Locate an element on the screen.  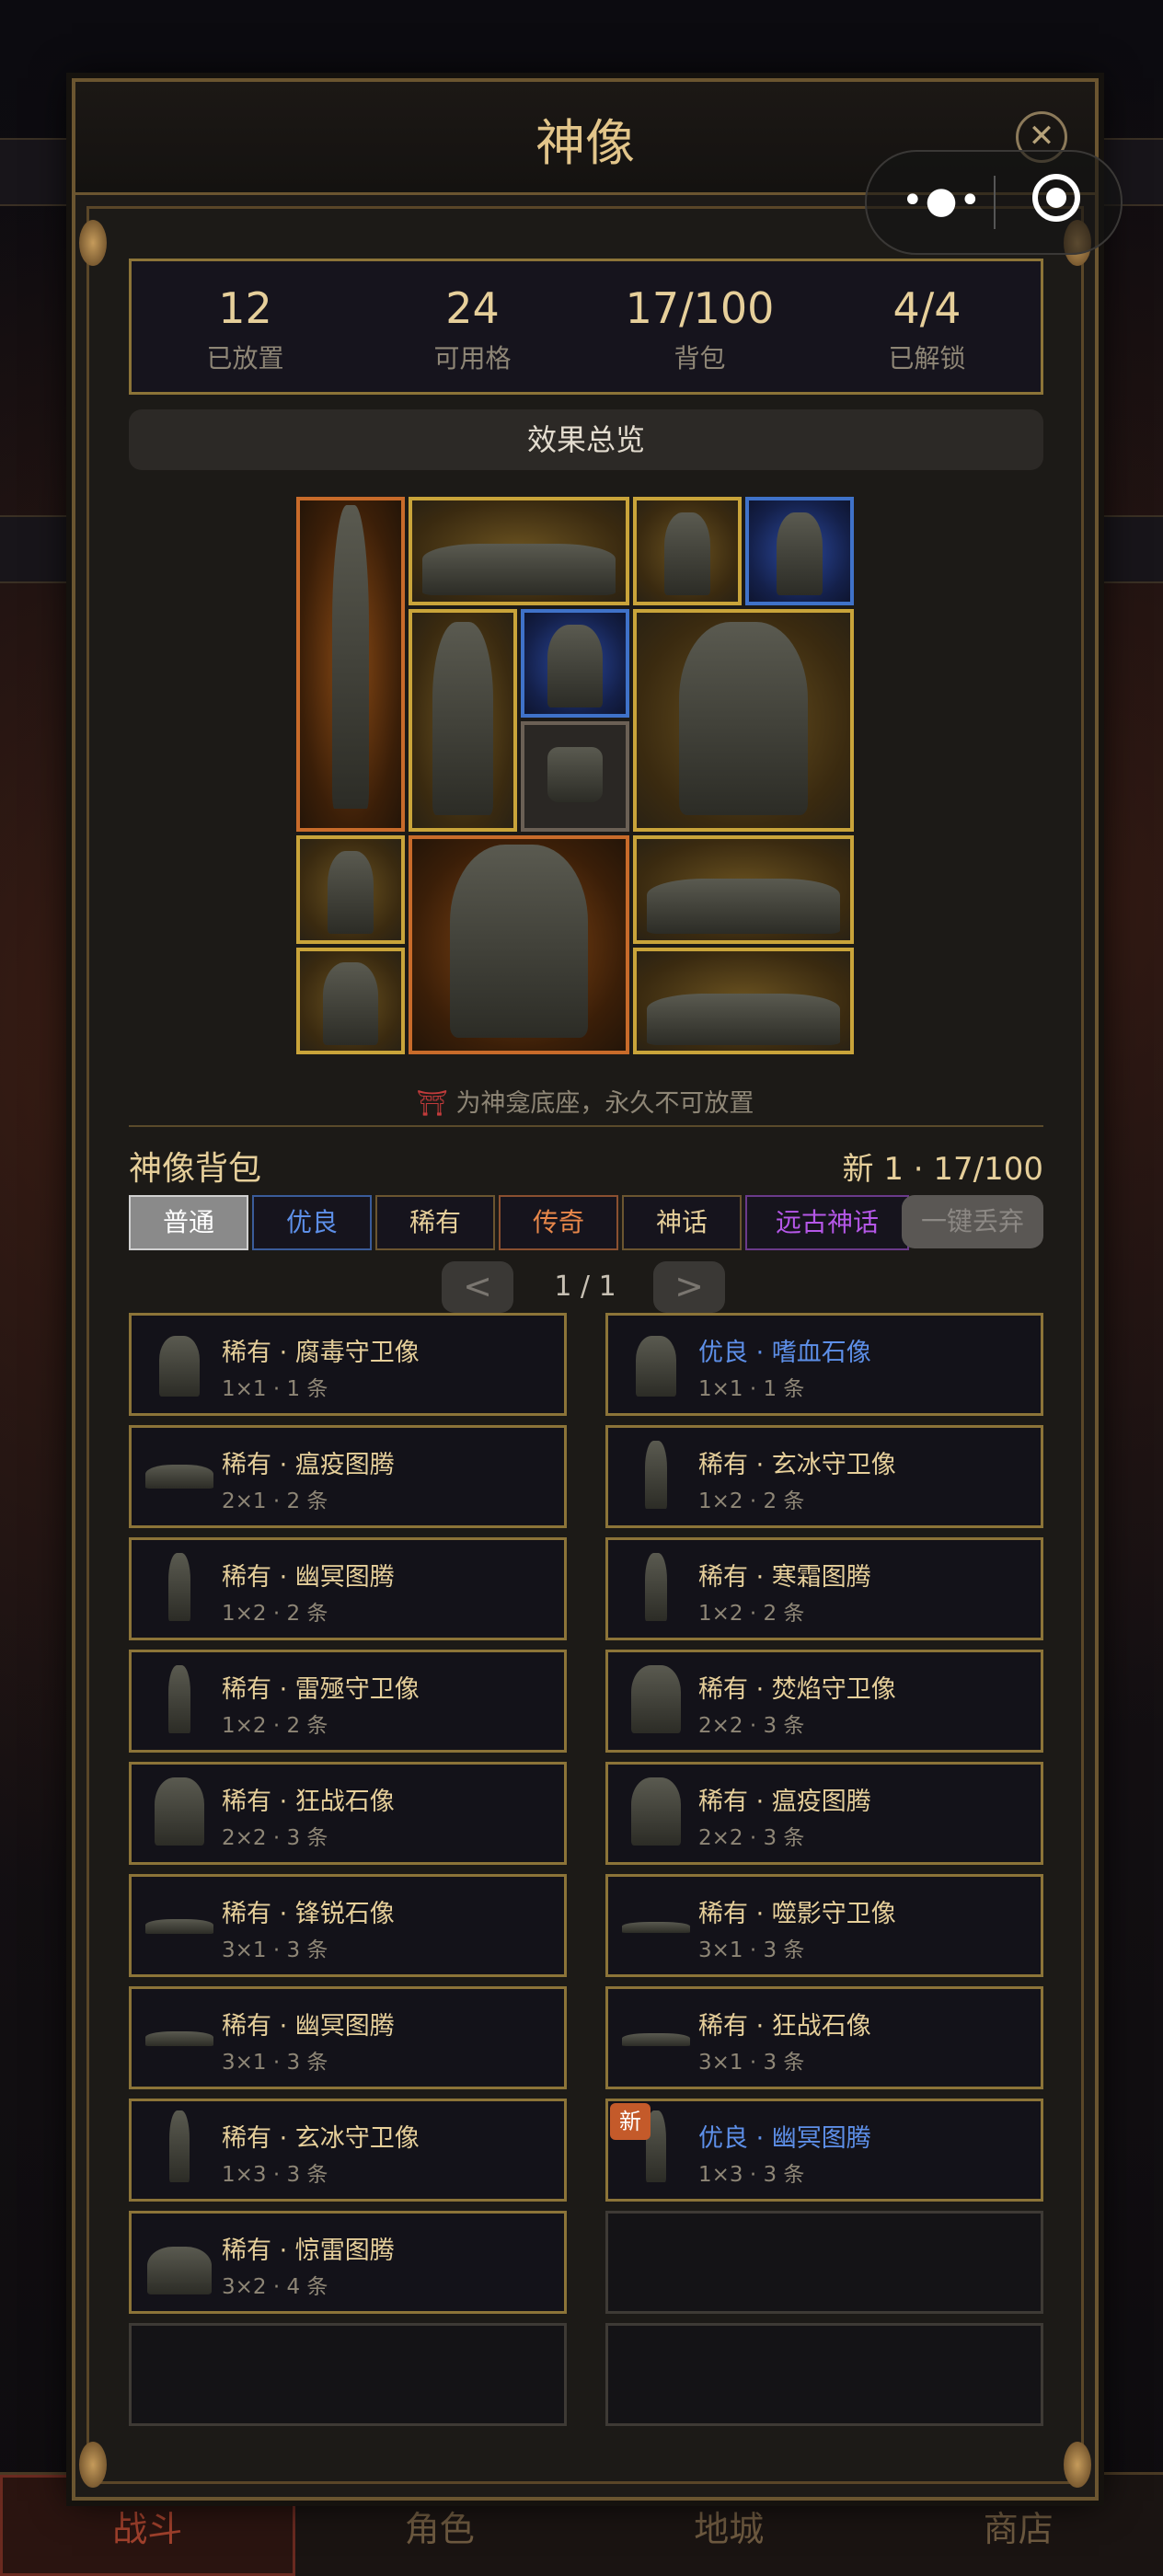
item-name: 稀有 · 寒霜图腾 is located at coordinates (784, 1577).